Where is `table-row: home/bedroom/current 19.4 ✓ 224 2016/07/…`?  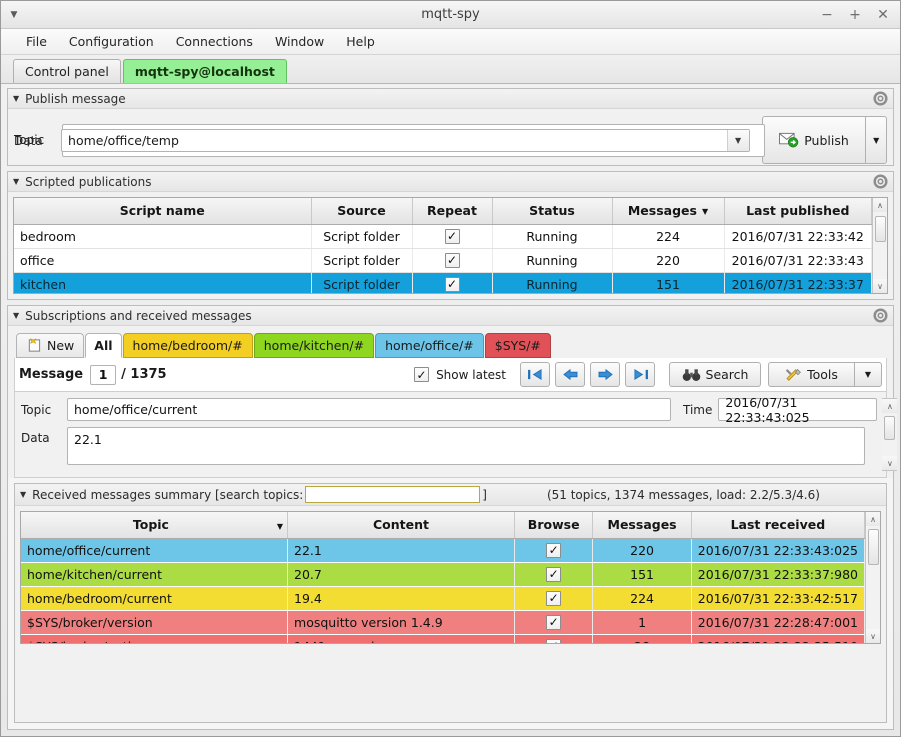
table-row: home/bedroom/current 19.4 ✓ 224 2016/07/… is located at coordinates (443, 598).